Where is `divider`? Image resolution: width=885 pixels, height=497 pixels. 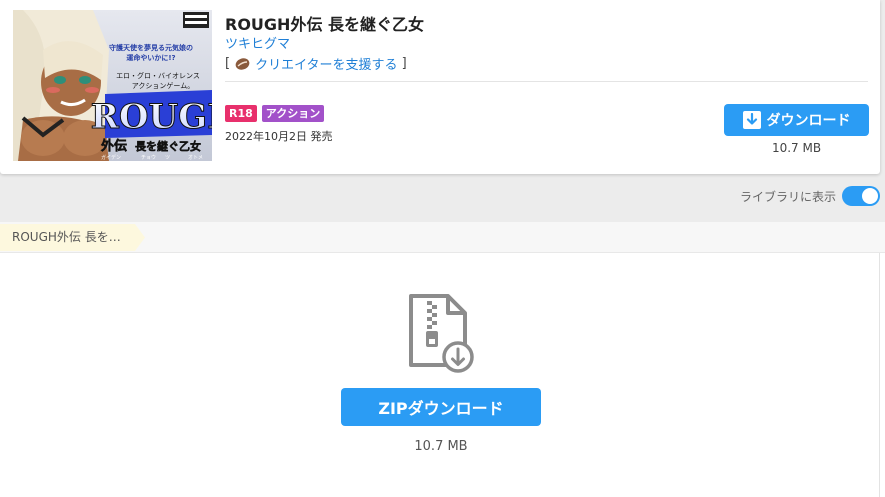 divider is located at coordinates (546, 81).